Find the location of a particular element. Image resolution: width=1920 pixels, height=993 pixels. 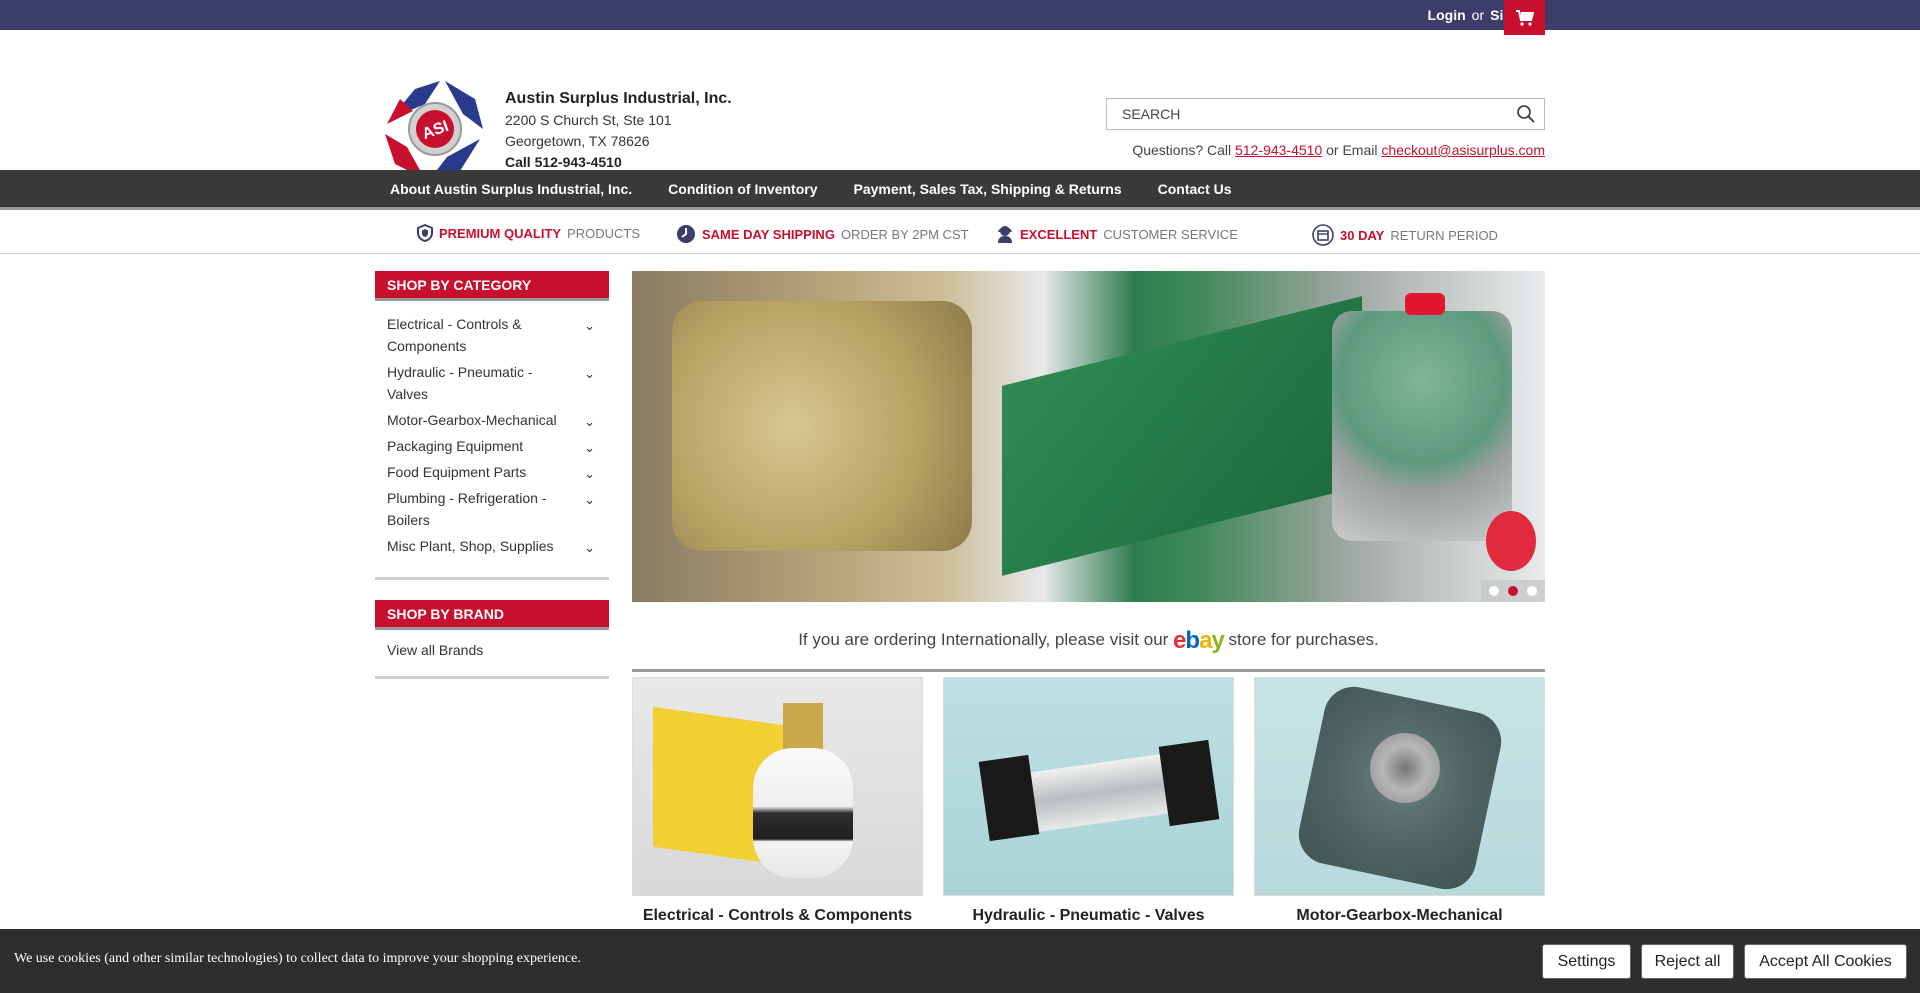

phone-link: 512-943-4510 is located at coordinates (1278, 150).